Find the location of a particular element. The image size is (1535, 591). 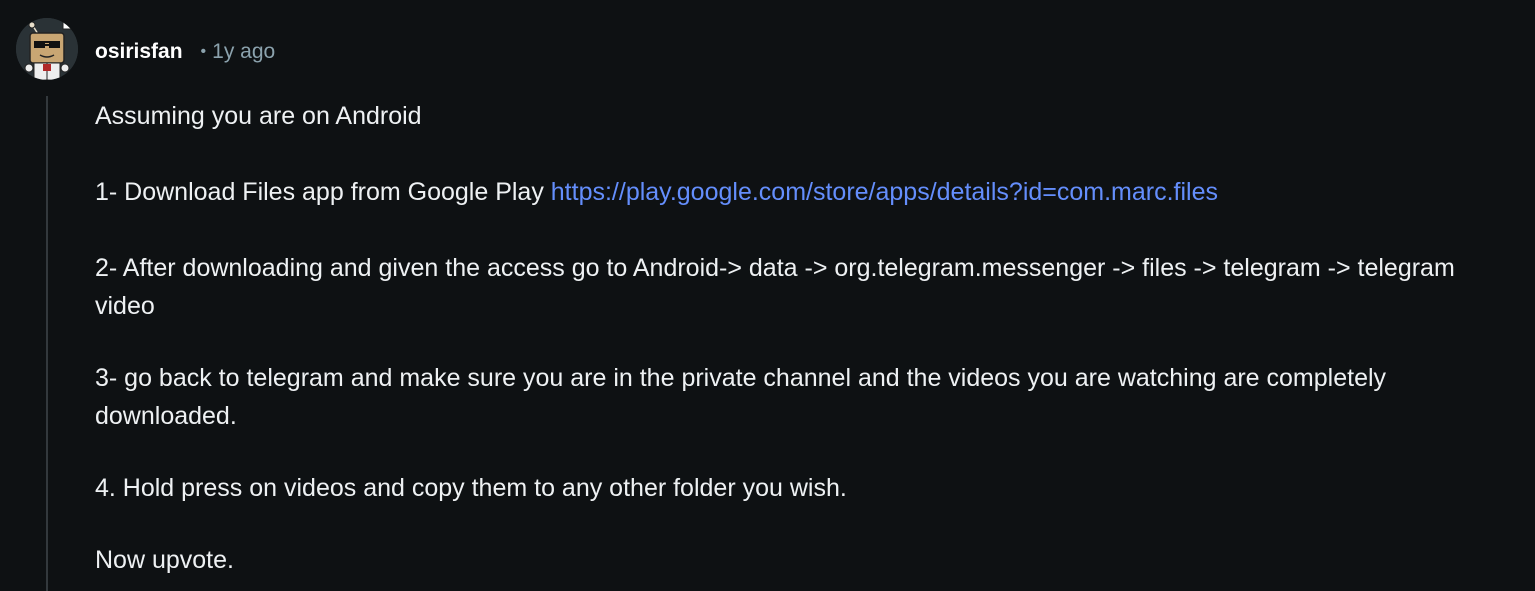

comment-meta: osirisfan • 1y ago is located at coordinates (185, 52).